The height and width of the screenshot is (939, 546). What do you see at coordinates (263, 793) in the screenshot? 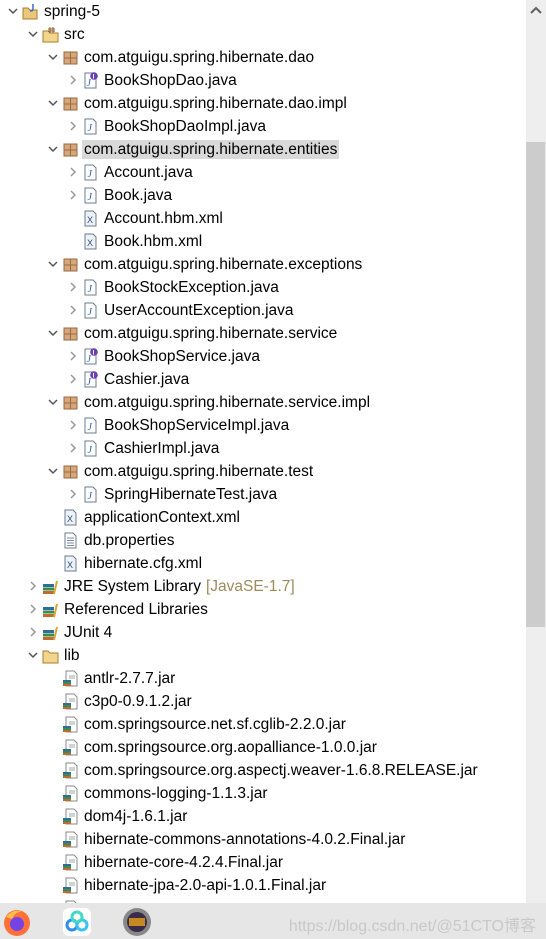
I see `tree-item: commons-logging-1.1.3.jar` at bounding box center [263, 793].